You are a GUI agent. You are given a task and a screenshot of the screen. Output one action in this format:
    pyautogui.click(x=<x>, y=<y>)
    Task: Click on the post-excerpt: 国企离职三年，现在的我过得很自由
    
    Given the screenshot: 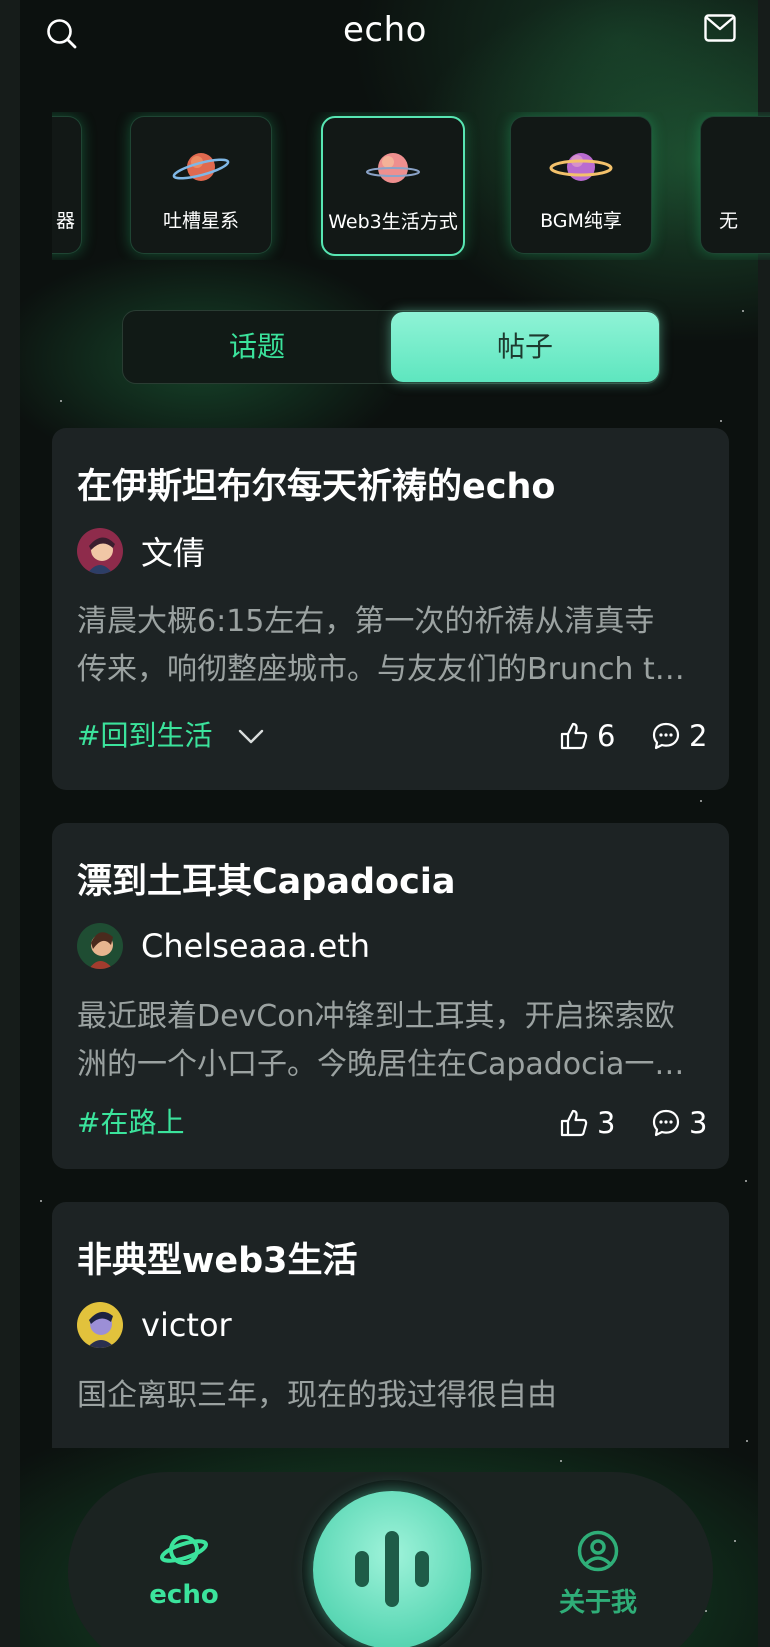 What is the action you would take?
    pyautogui.click(x=390, y=1396)
    